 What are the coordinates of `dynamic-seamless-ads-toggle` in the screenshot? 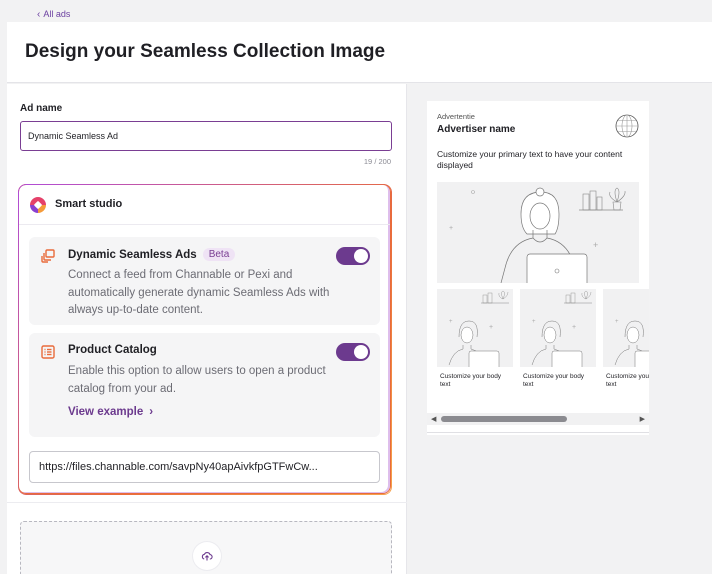 It's located at (353, 256).